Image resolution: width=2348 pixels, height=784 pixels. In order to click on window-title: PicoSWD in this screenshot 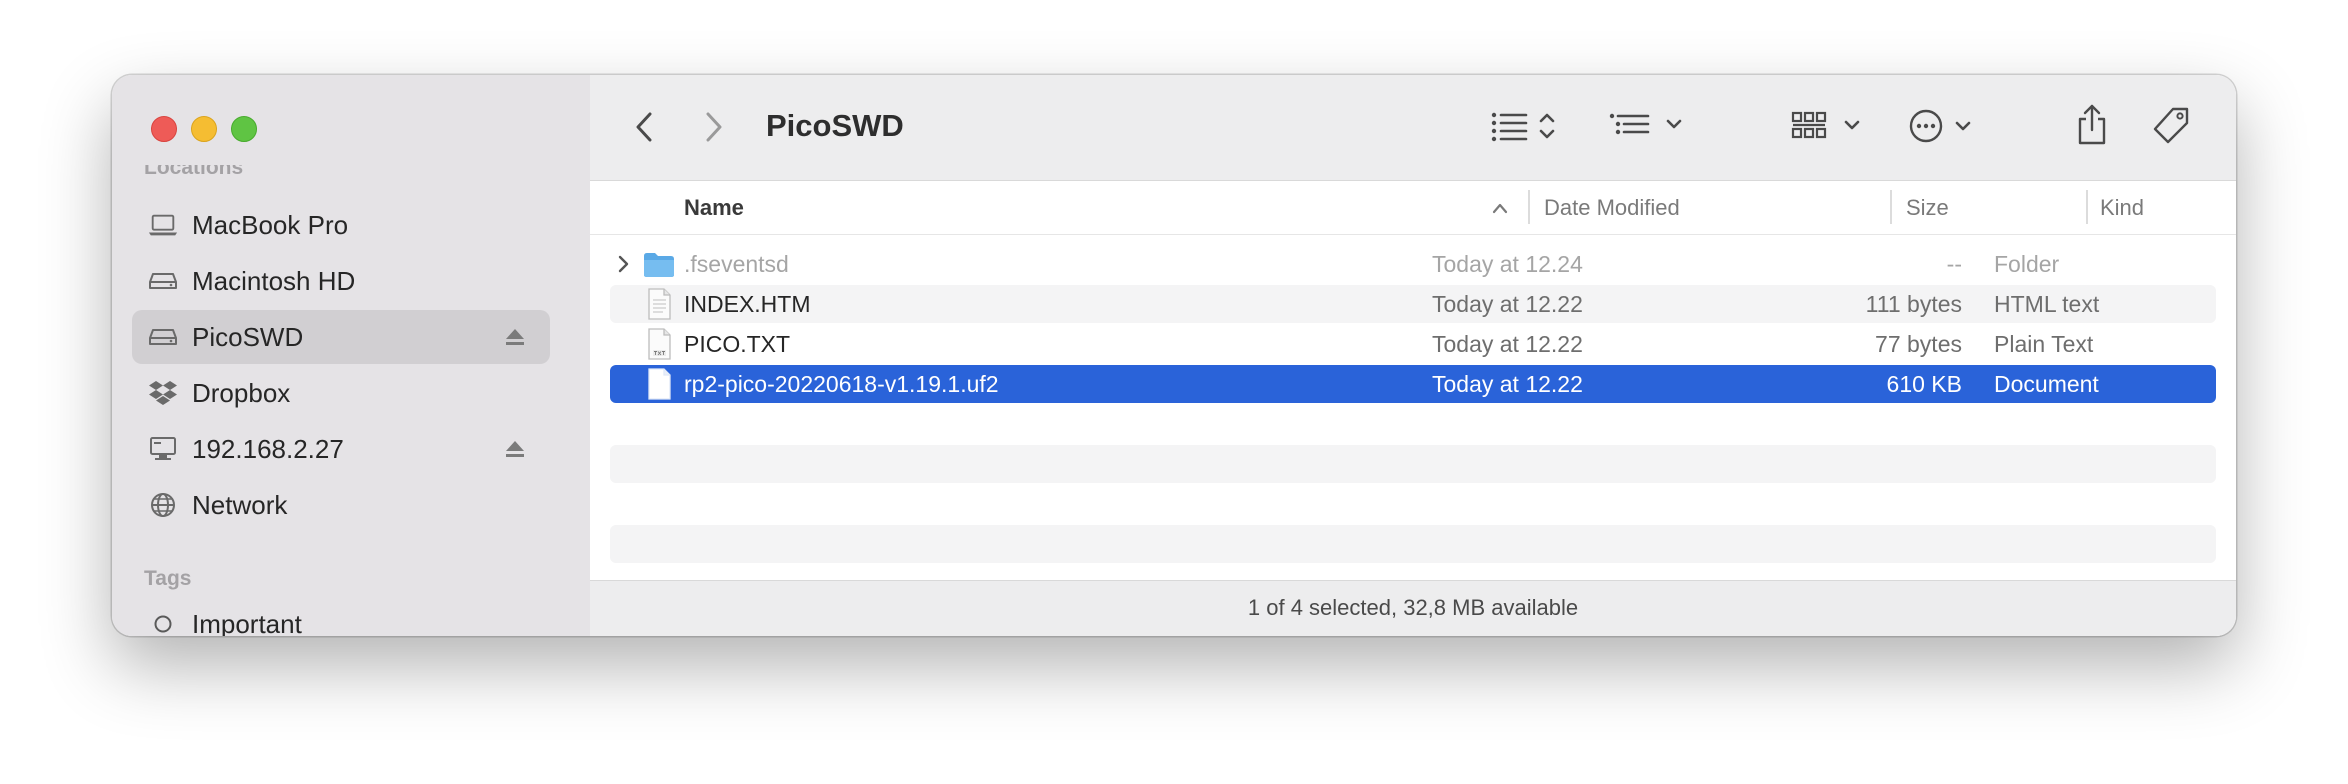, I will do `click(835, 125)`.